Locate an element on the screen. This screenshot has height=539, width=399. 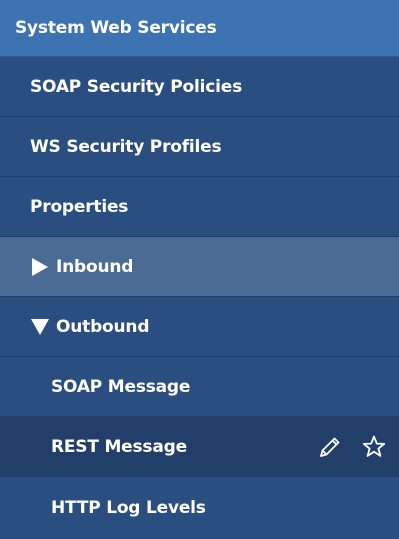
nav-item-http-log-levels: HTTP Log Levels is located at coordinates (199, 508).